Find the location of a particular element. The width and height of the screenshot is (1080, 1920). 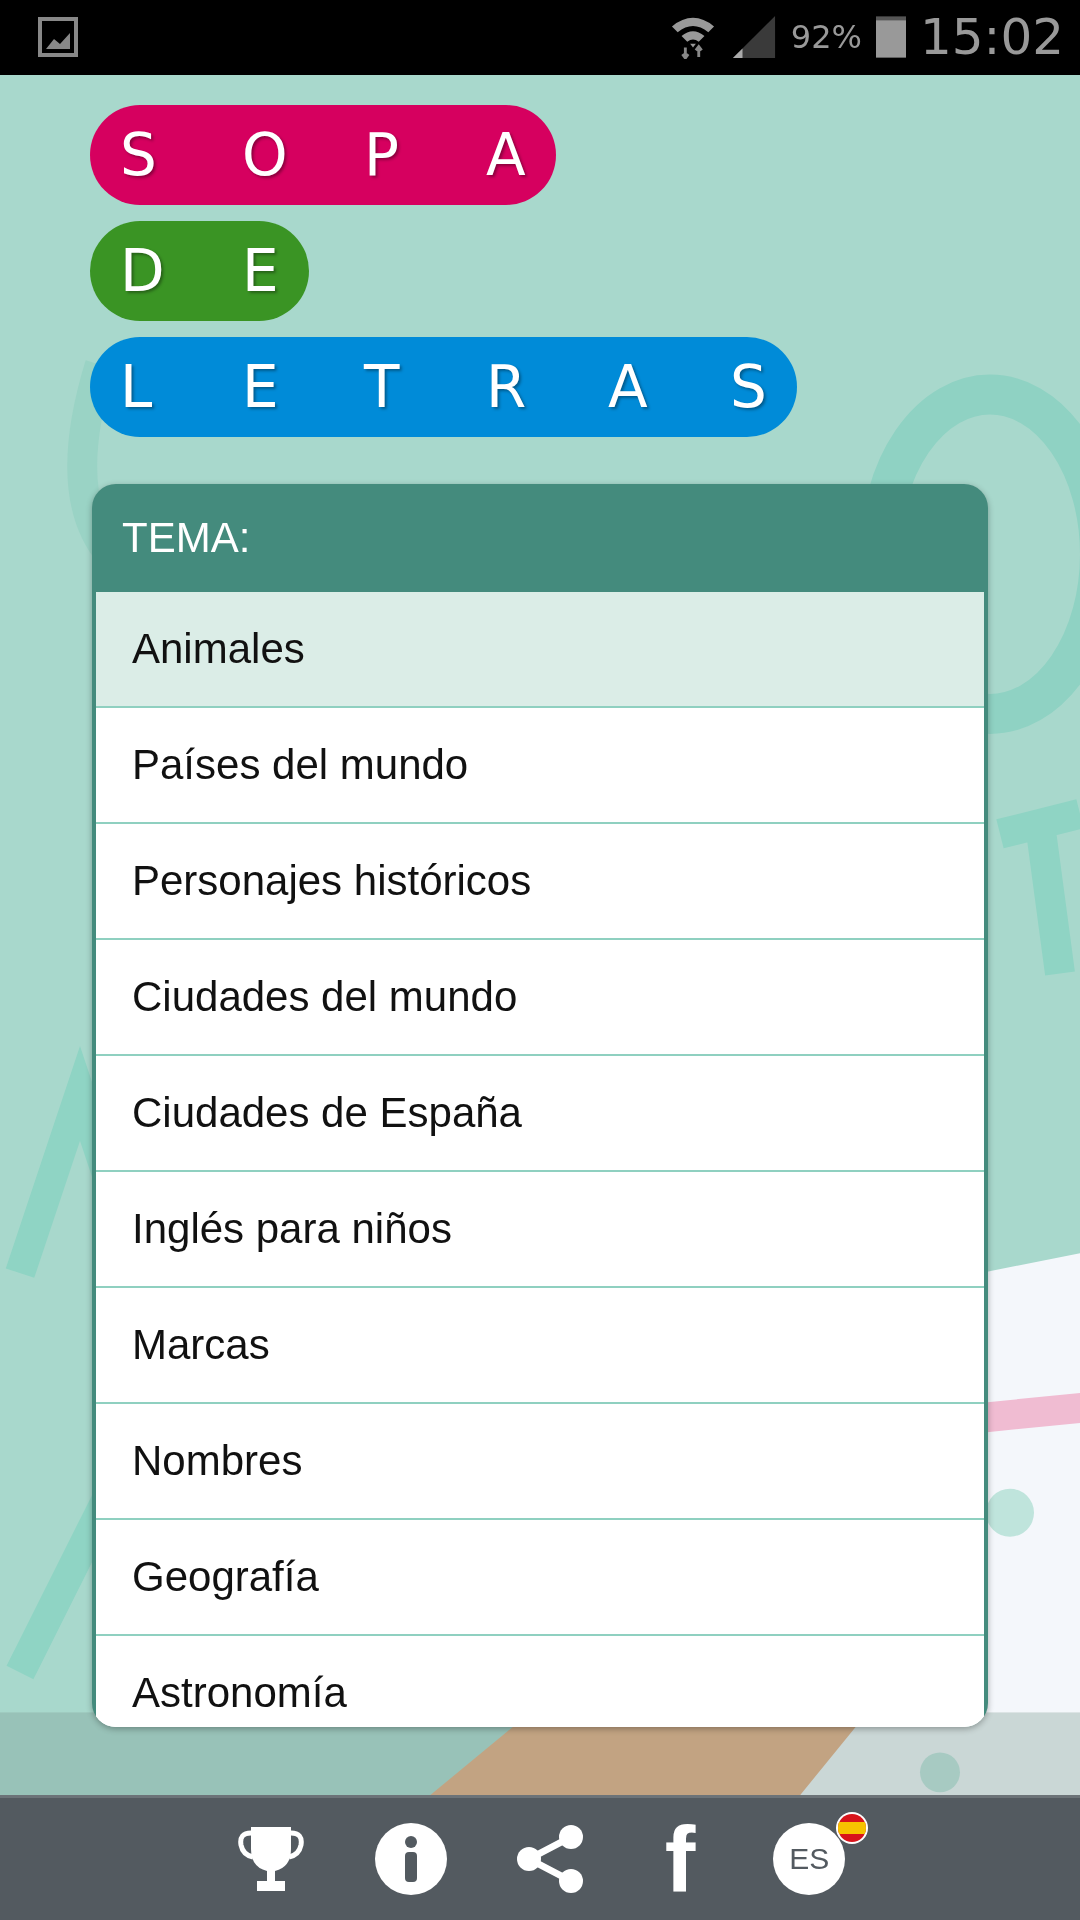

gallery-icon is located at coordinates (58, 37).